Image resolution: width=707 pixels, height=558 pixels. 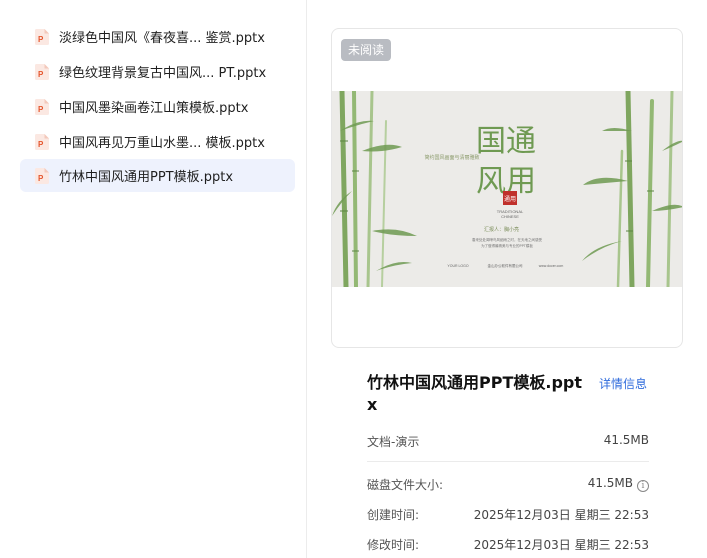 I want to click on doc-type-label: 文档-演示, so click(x=393, y=442).